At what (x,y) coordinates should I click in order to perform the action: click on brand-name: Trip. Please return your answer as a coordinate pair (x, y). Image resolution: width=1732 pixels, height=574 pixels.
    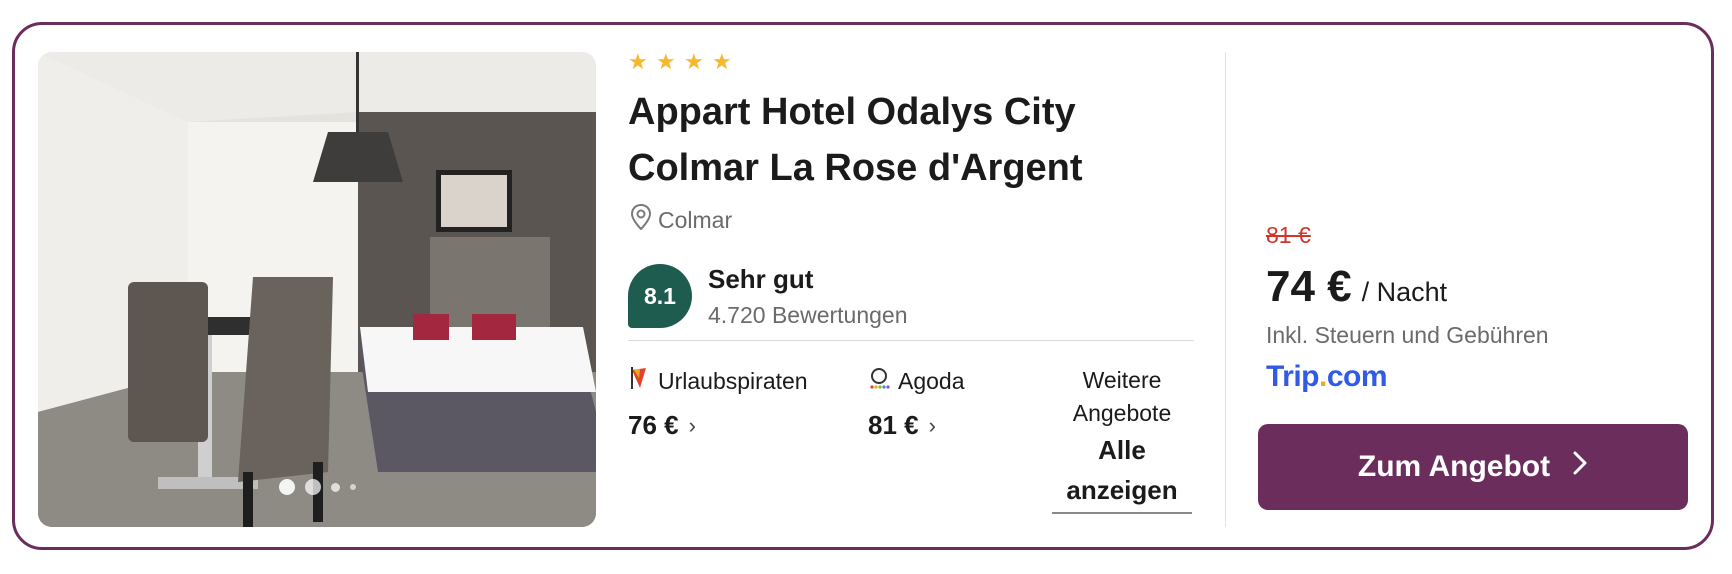
    Looking at the image, I should click on (1293, 376).